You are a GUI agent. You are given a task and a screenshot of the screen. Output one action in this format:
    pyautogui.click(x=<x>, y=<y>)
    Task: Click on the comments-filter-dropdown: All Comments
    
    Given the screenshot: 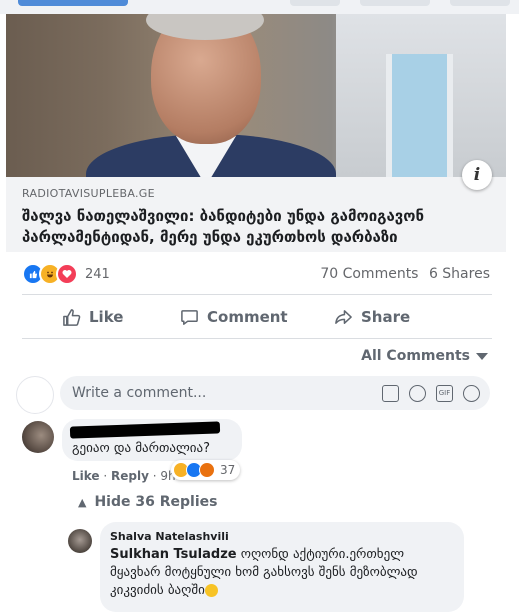 What is the action you would take?
    pyautogui.click(x=424, y=356)
    